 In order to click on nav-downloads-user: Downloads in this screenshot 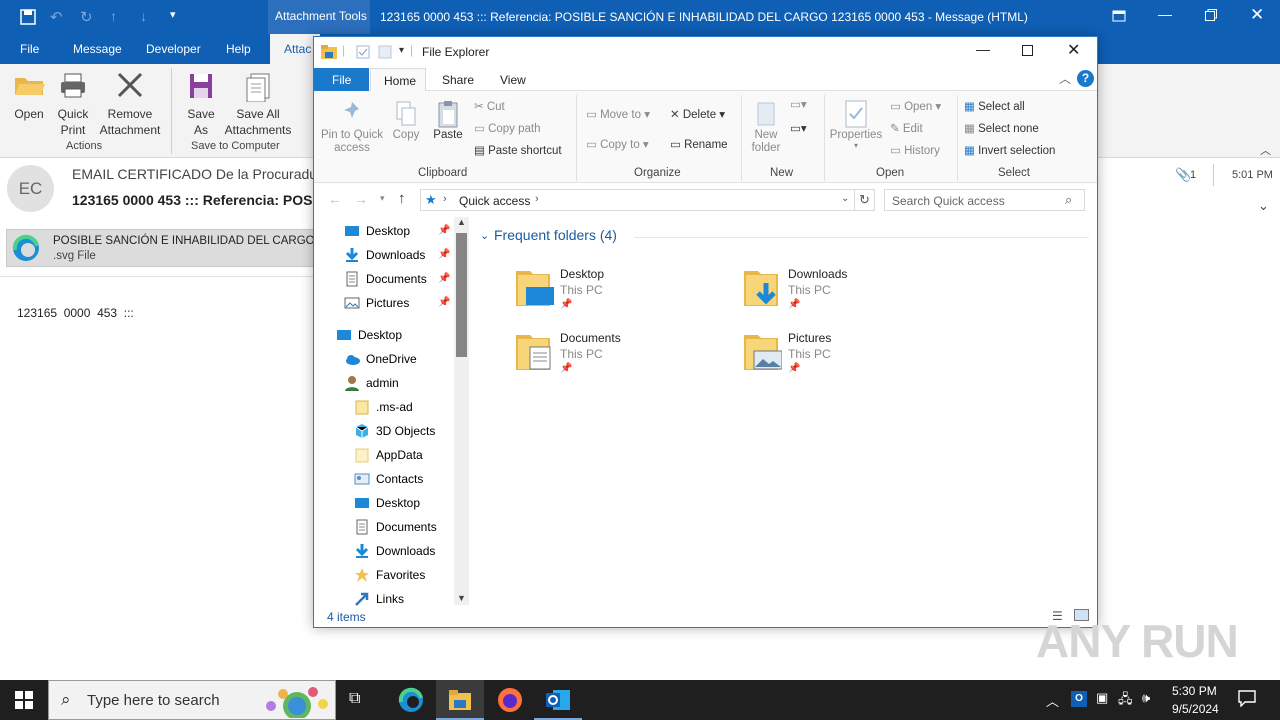, I will do `click(394, 551)`.